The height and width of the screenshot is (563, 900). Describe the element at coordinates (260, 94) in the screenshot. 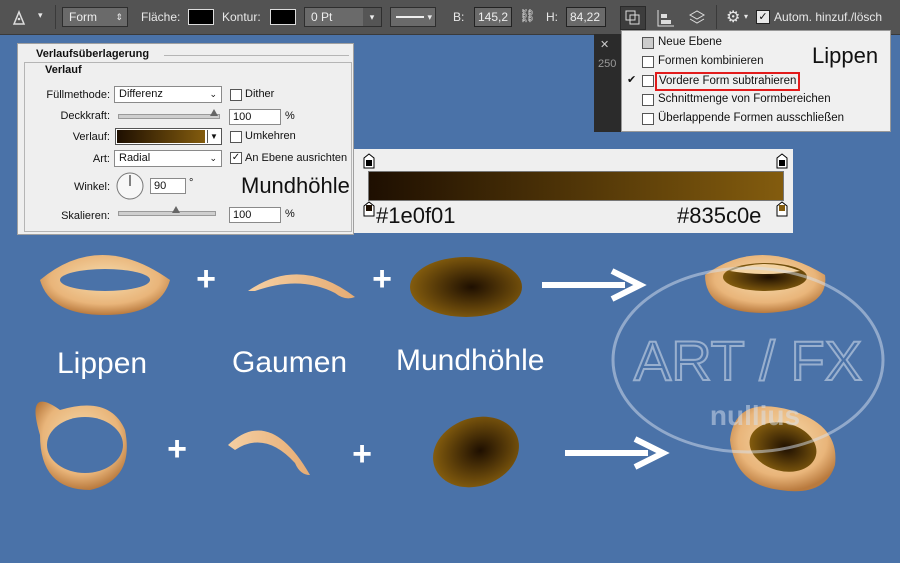

I see `dither-label: Dither` at that location.